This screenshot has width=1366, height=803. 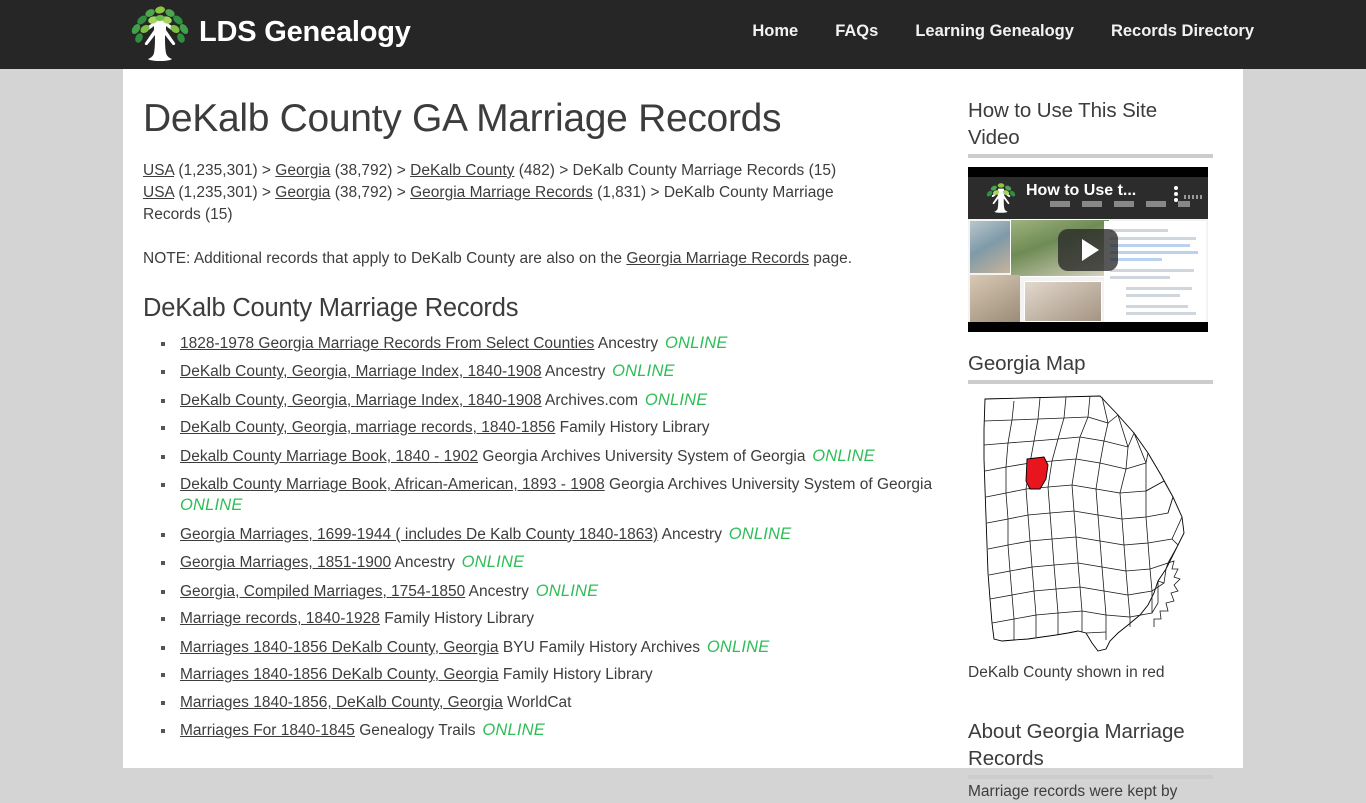 What do you see at coordinates (1063, 124) in the screenshot?
I see `sidebar-video-heading: How to Use This Site Video` at bounding box center [1063, 124].